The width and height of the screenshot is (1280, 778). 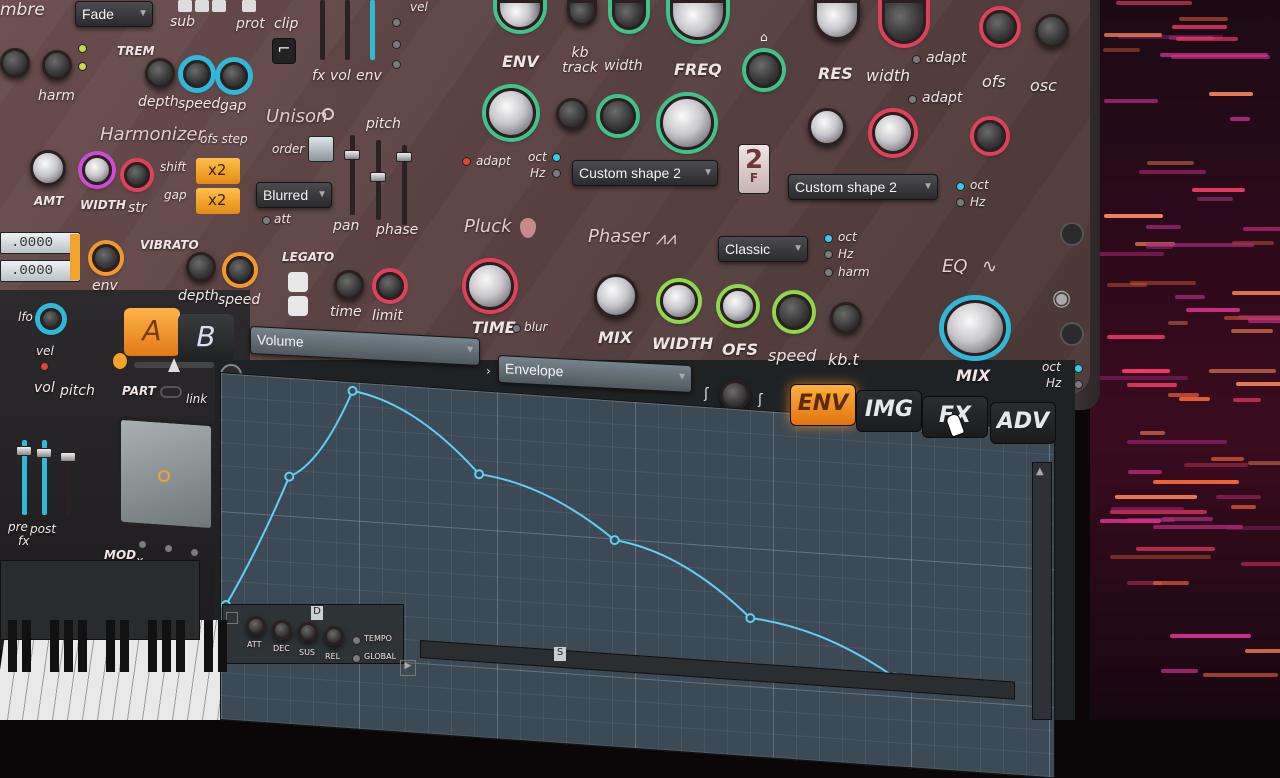 What do you see at coordinates (356, 640) in the screenshot?
I see `tempo-toggle` at bounding box center [356, 640].